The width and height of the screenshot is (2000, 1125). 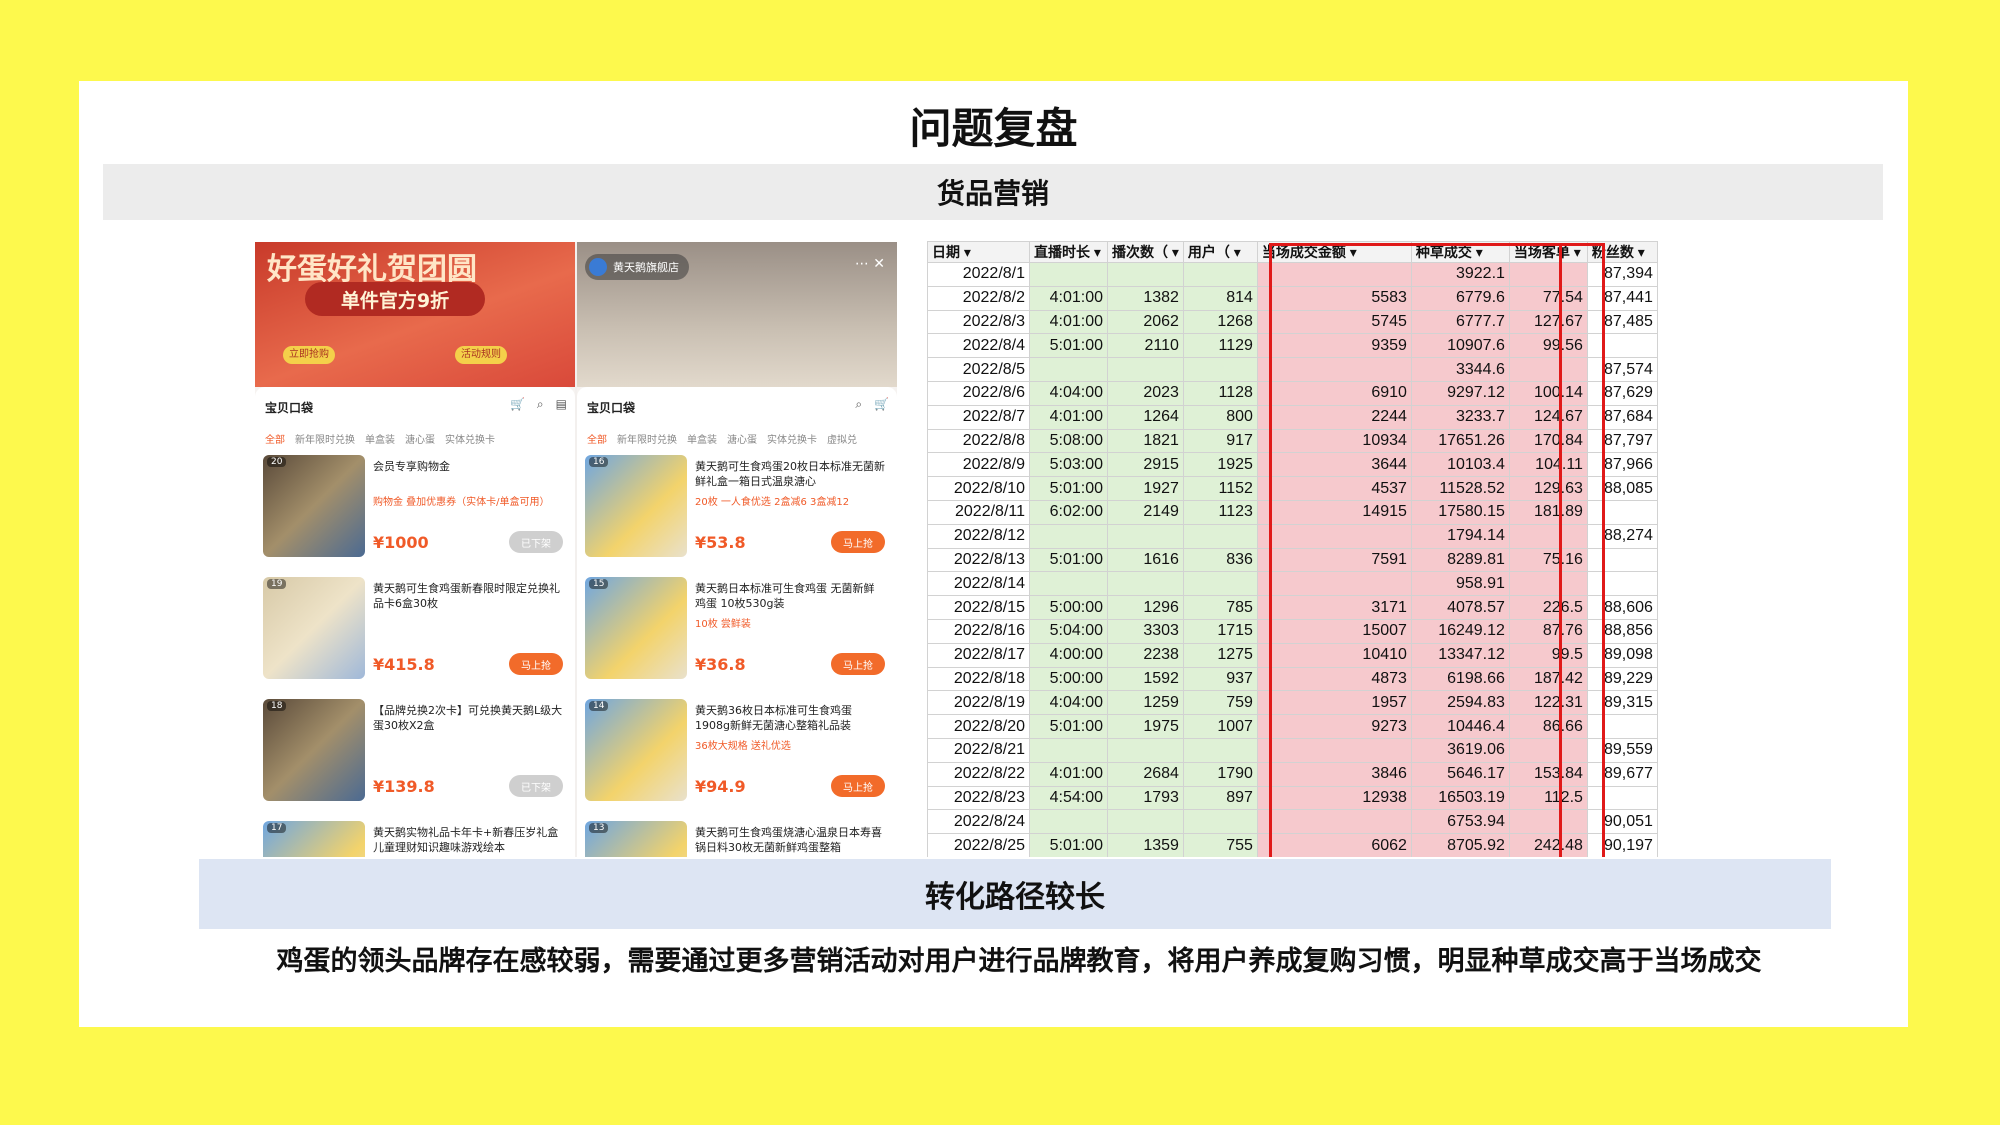 I want to click on product-subtitle: 20枚 一人食优选 2盒减6 3盒减12, so click(x=772, y=502).